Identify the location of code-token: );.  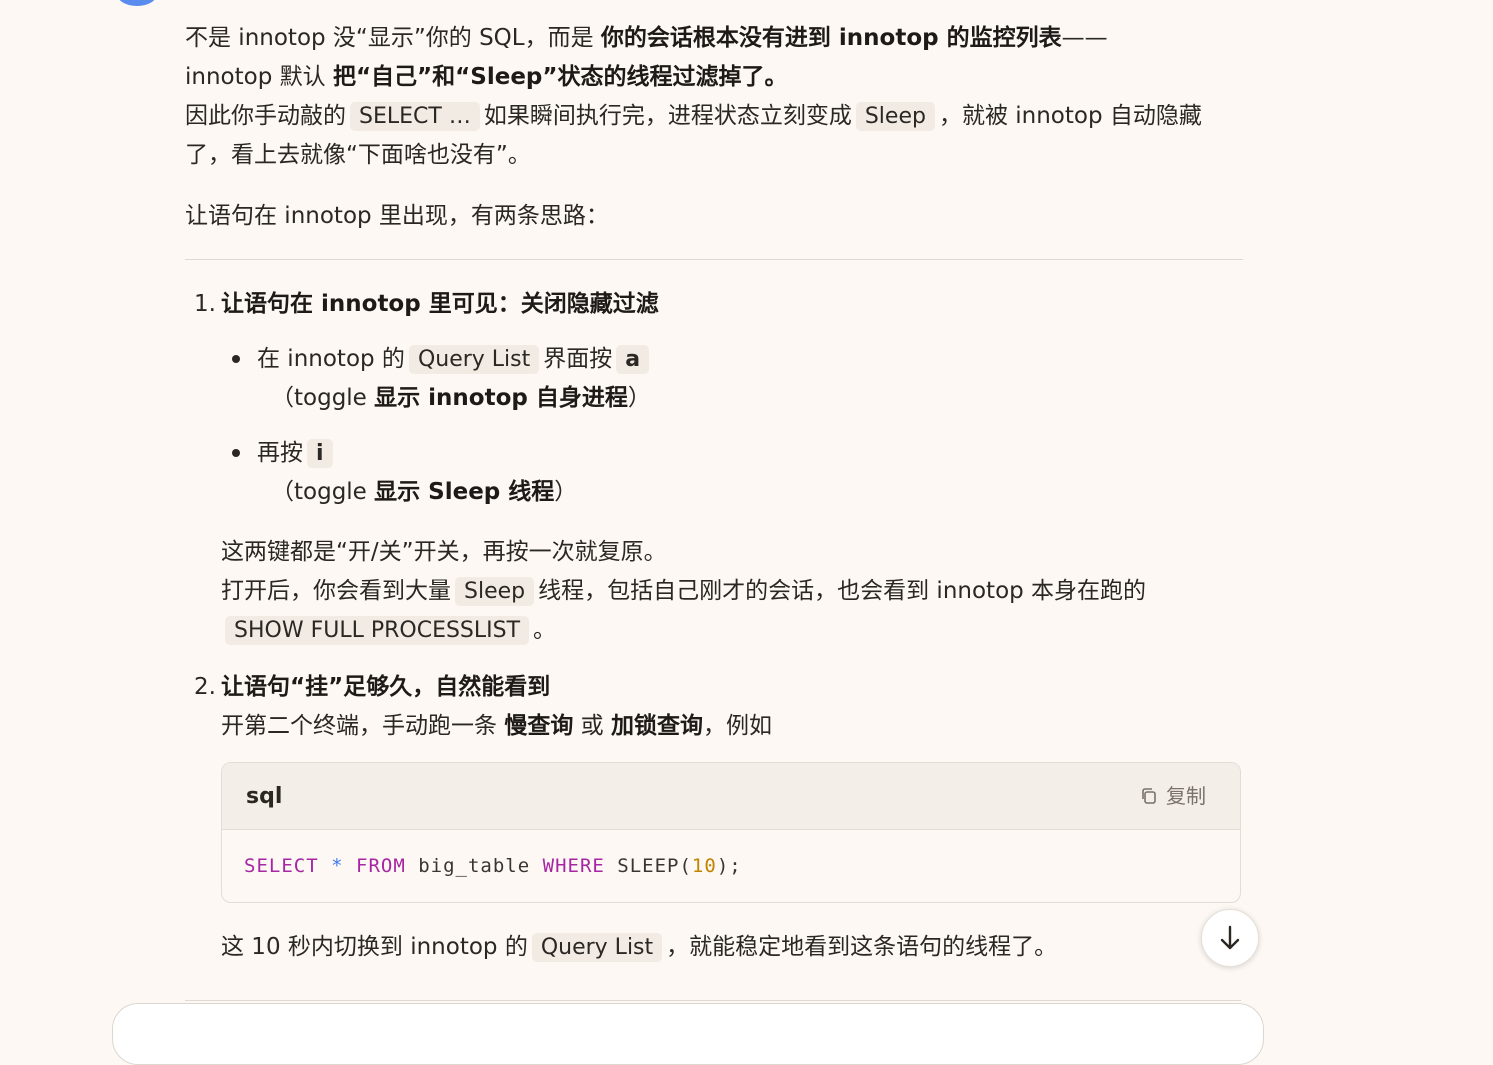
(729, 865).